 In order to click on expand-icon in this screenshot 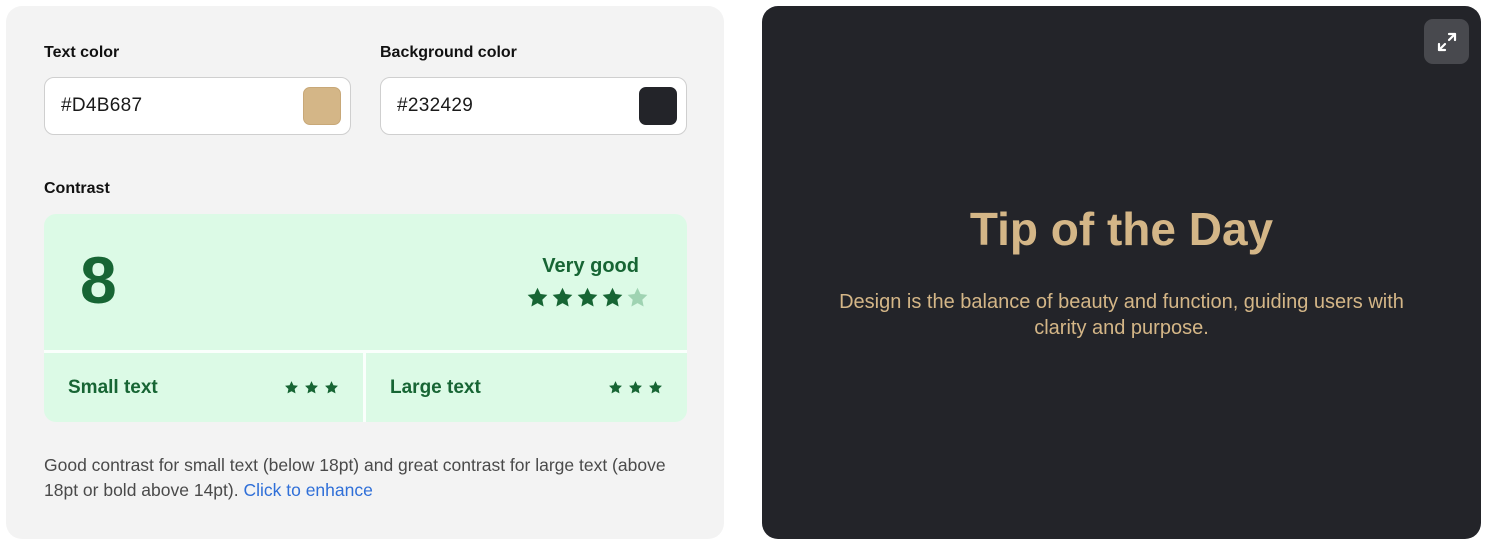, I will do `click(1446, 41)`.